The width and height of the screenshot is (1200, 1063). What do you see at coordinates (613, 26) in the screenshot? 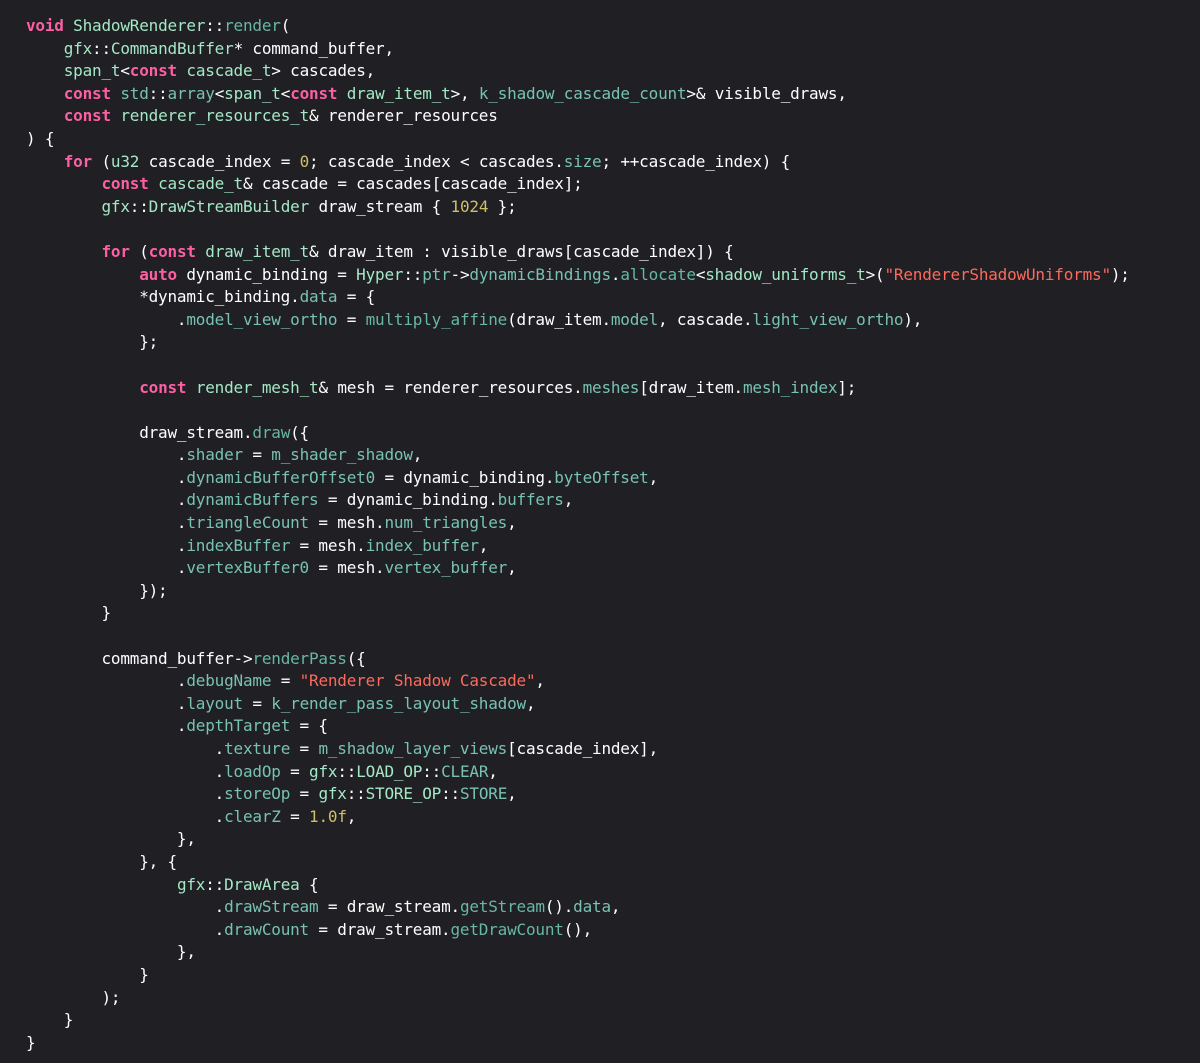
I see `code-line: void ShadowRenderer::render(` at bounding box center [613, 26].